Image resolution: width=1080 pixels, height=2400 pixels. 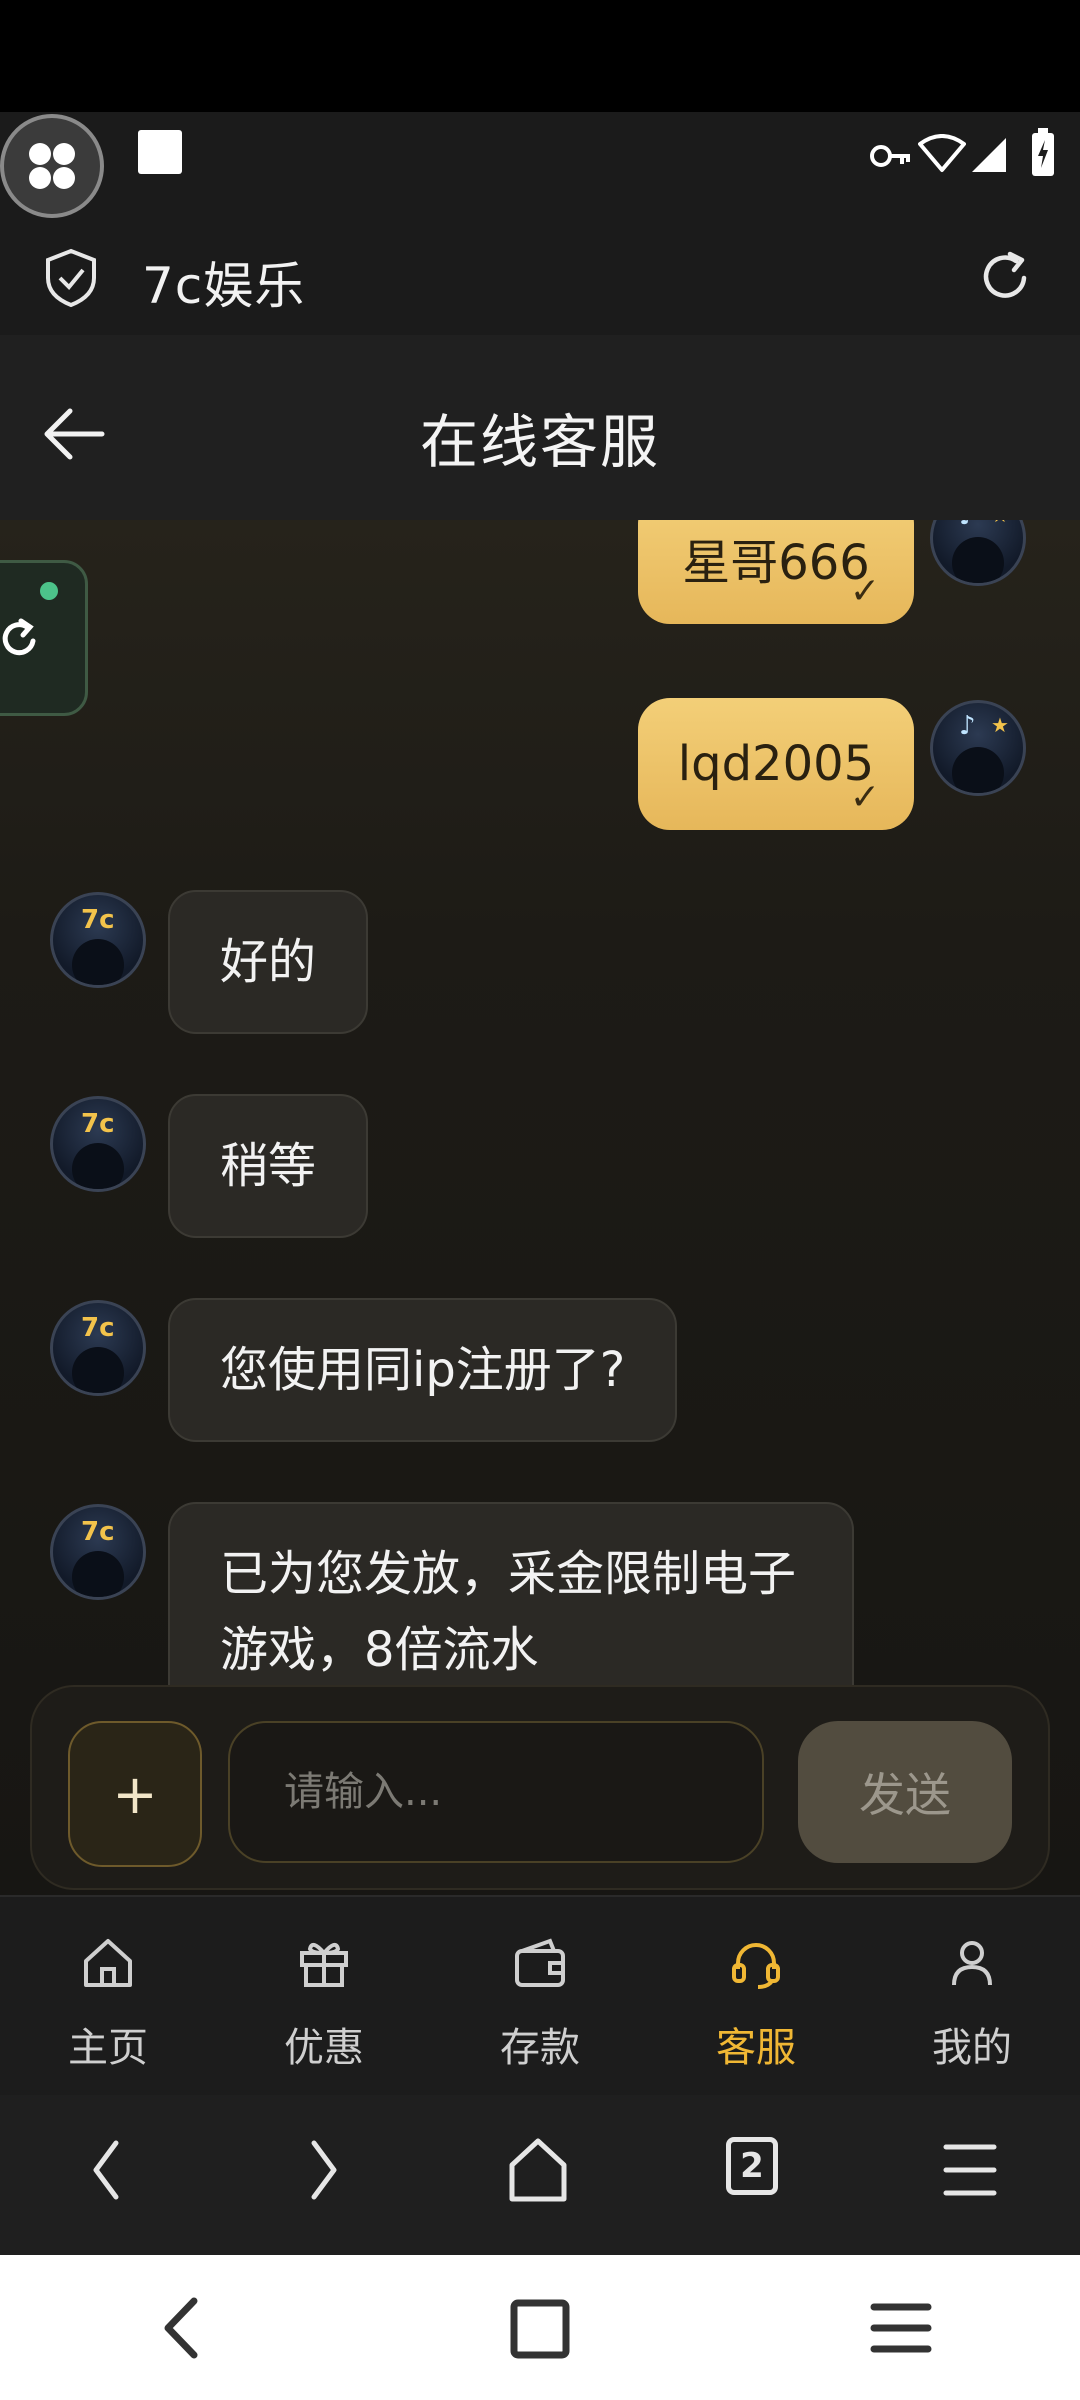 What do you see at coordinates (71, 278) in the screenshot?
I see `shield-check-icon` at bounding box center [71, 278].